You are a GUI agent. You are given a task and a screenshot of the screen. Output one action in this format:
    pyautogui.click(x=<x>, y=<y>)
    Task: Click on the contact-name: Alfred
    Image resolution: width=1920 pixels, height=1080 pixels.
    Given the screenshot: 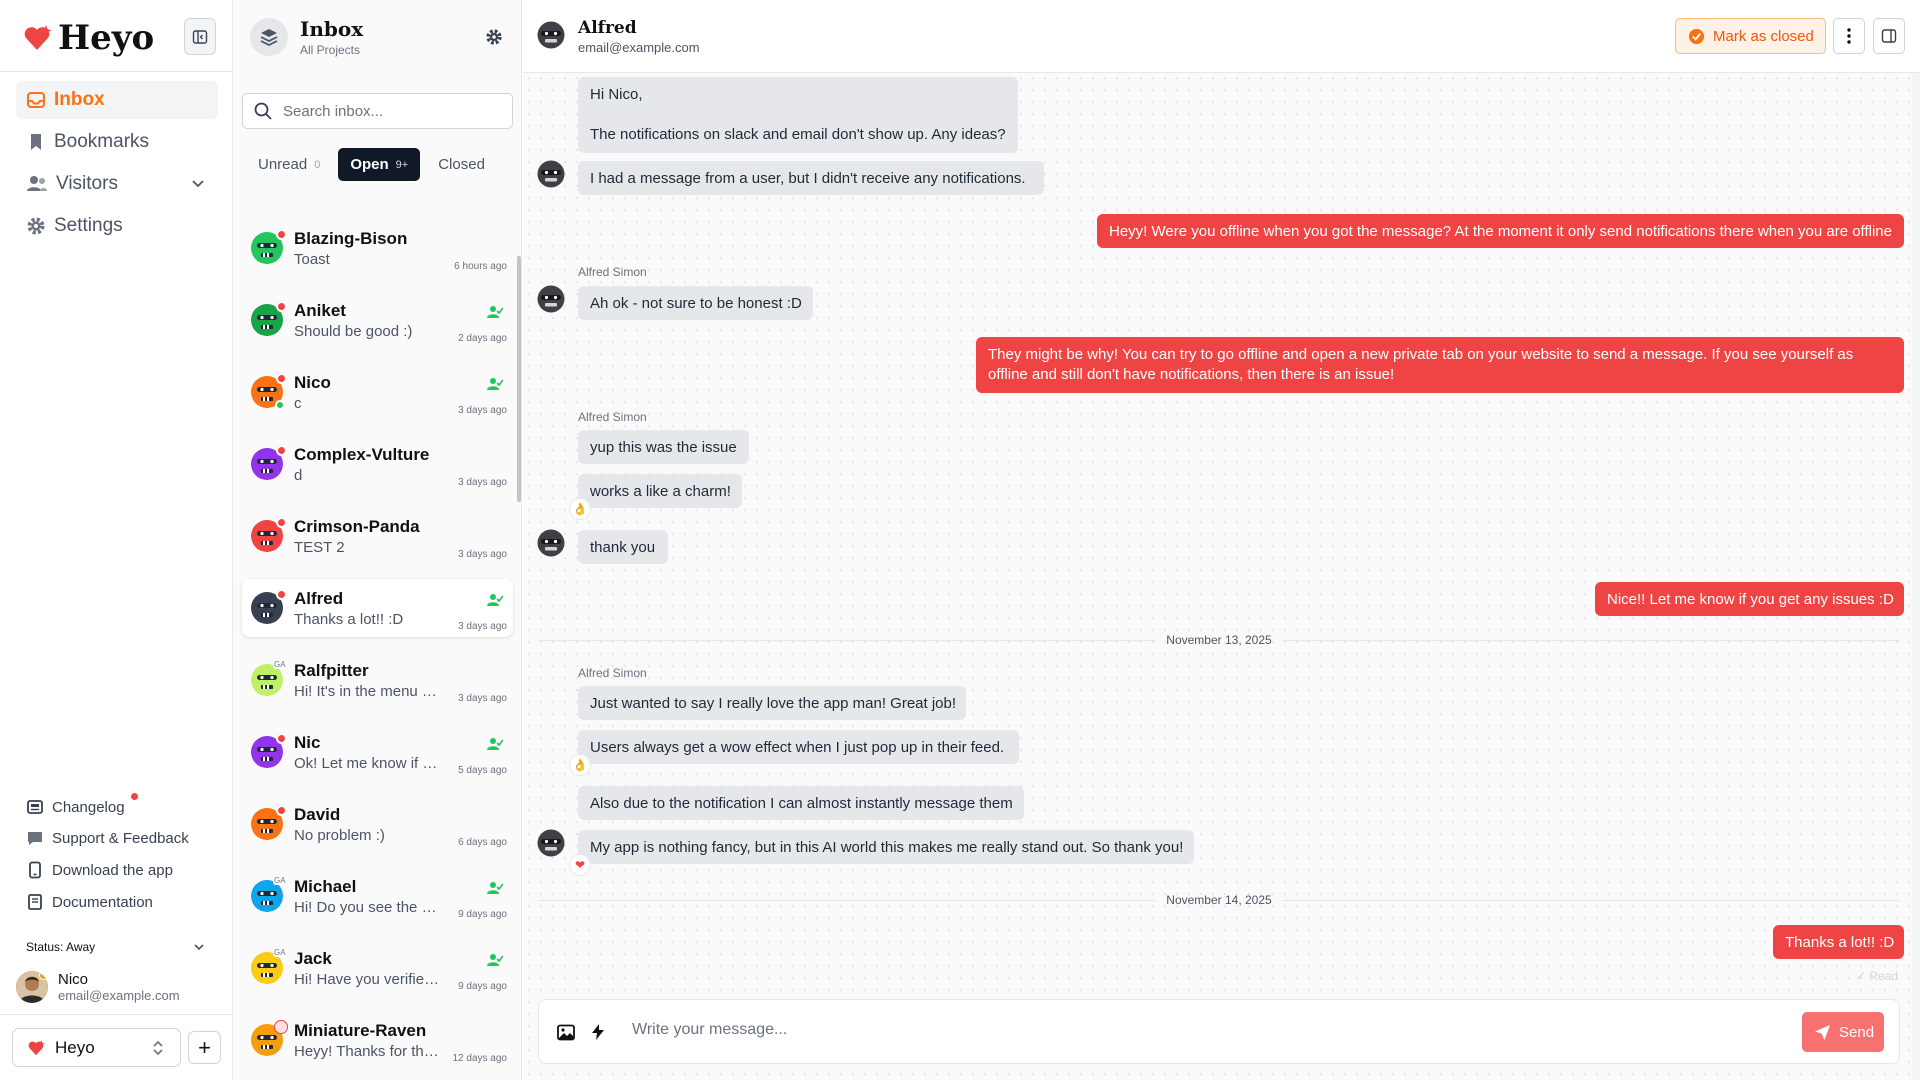 What is the action you would take?
    pyautogui.click(x=607, y=28)
    